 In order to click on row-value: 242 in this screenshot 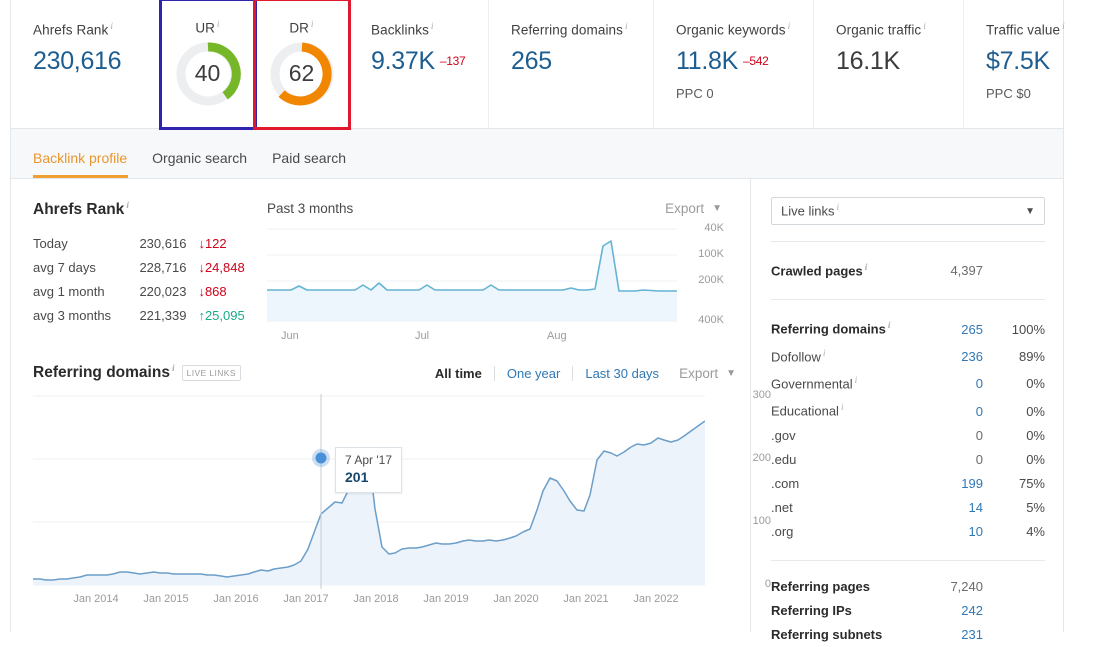, I will do `click(952, 611)`.